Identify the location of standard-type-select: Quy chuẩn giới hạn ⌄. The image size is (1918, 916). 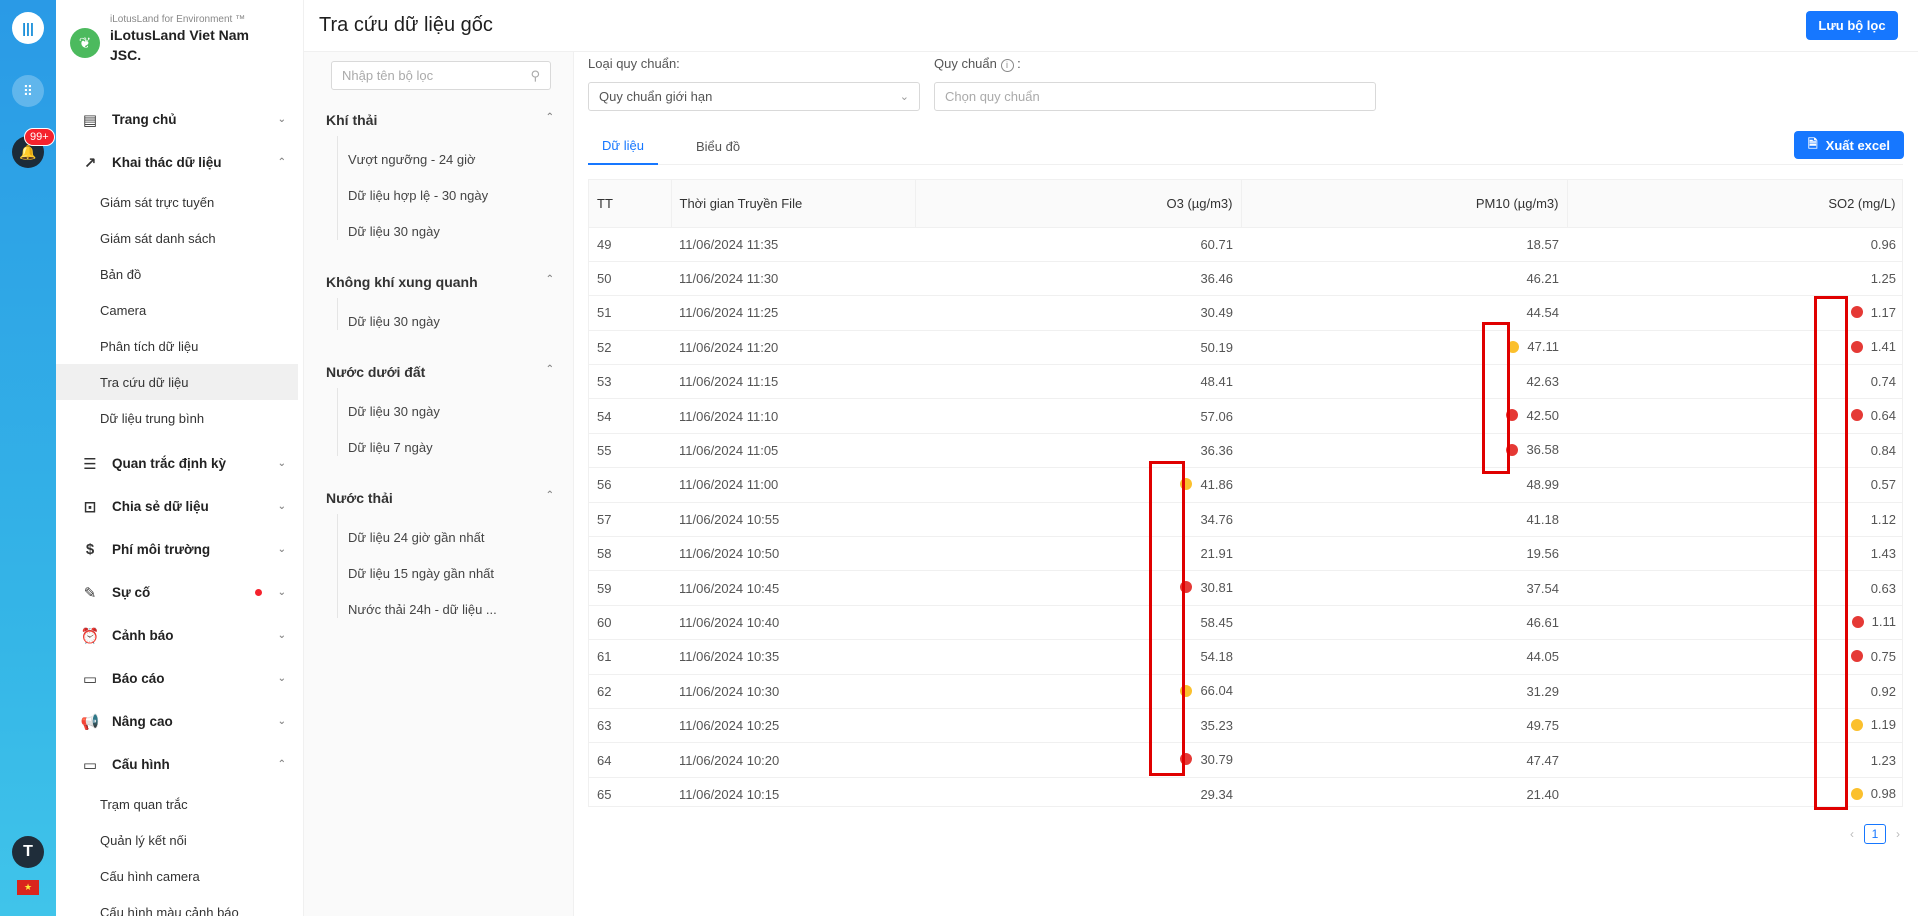
(754, 96).